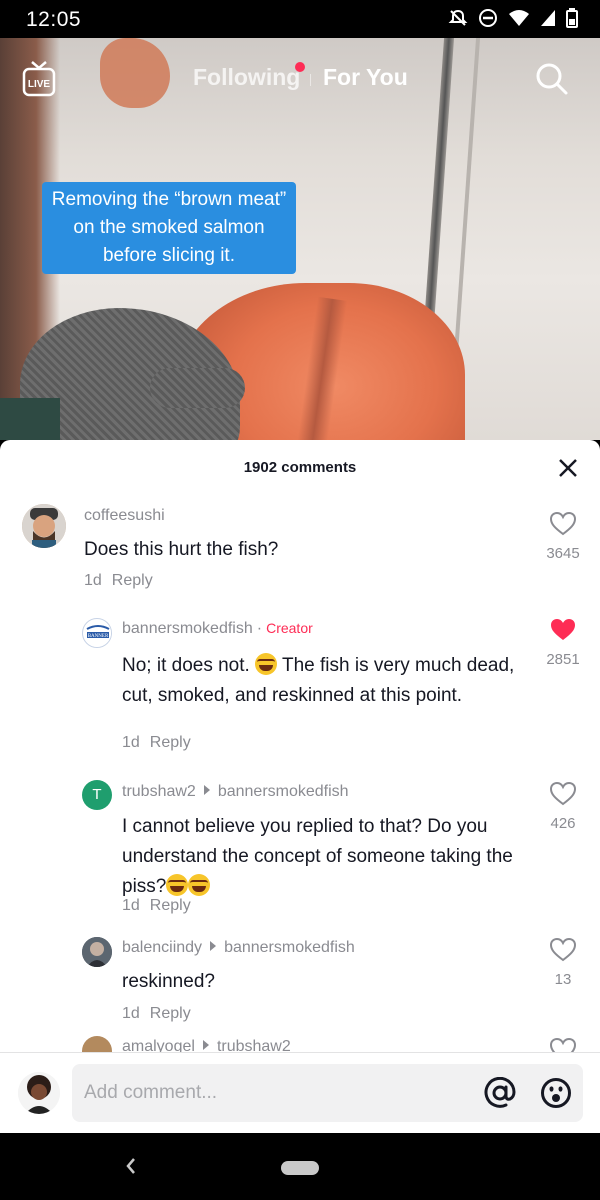 Image resolution: width=600 pixels, height=1200 pixels. I want to click on avatar: BANNER, so click(97, 633).